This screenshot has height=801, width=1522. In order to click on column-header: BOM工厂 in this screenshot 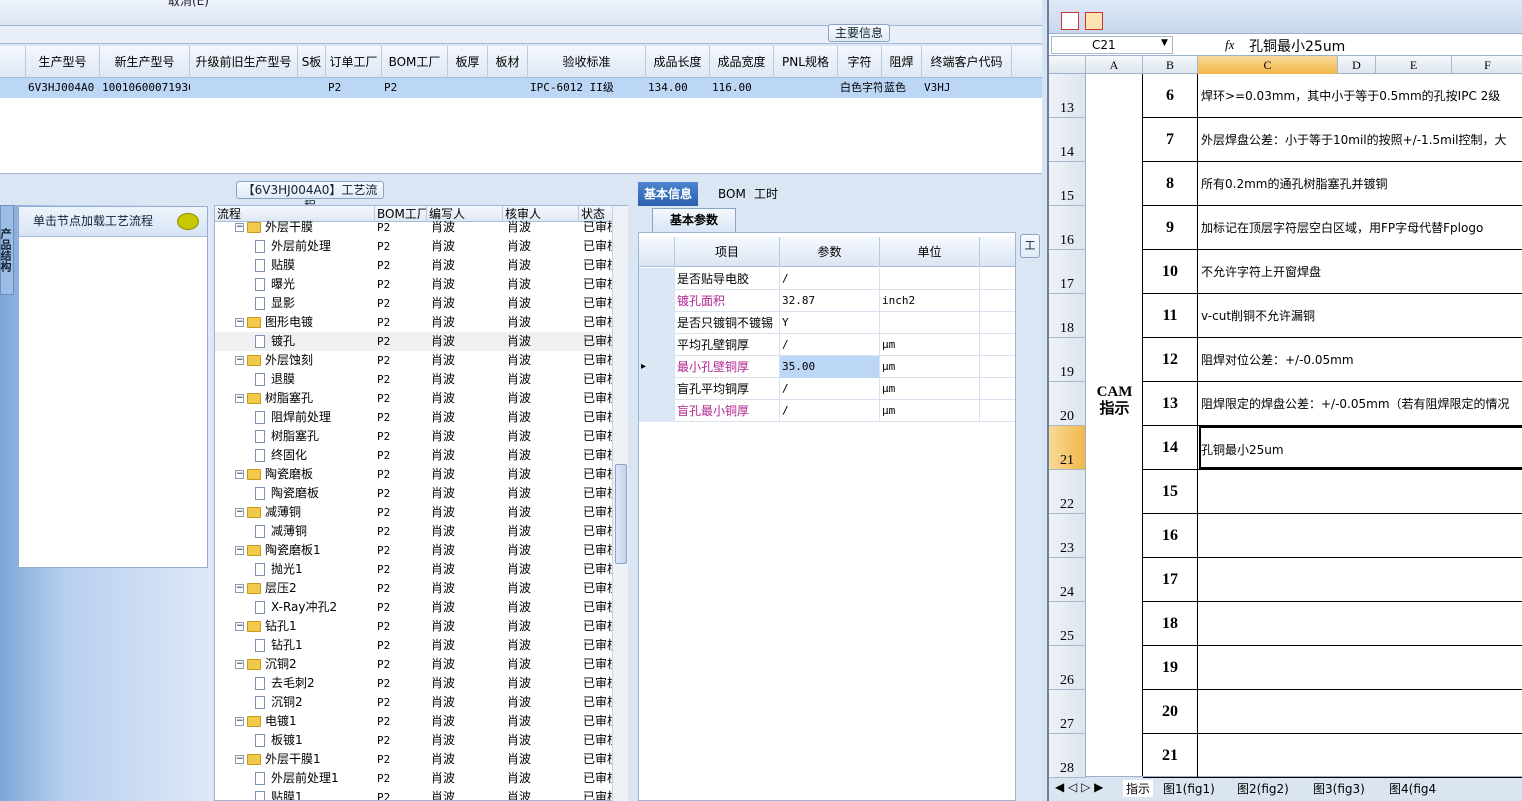, I will do `click(415, 62)`.